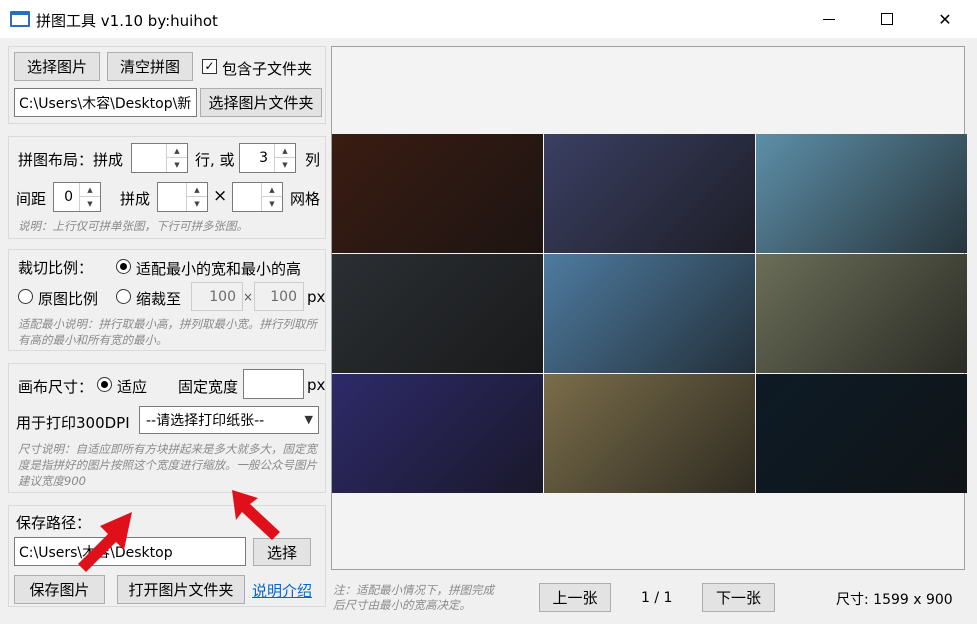 The image size is (977, 624). I want to click on grid-b-input, so click(247, 197).